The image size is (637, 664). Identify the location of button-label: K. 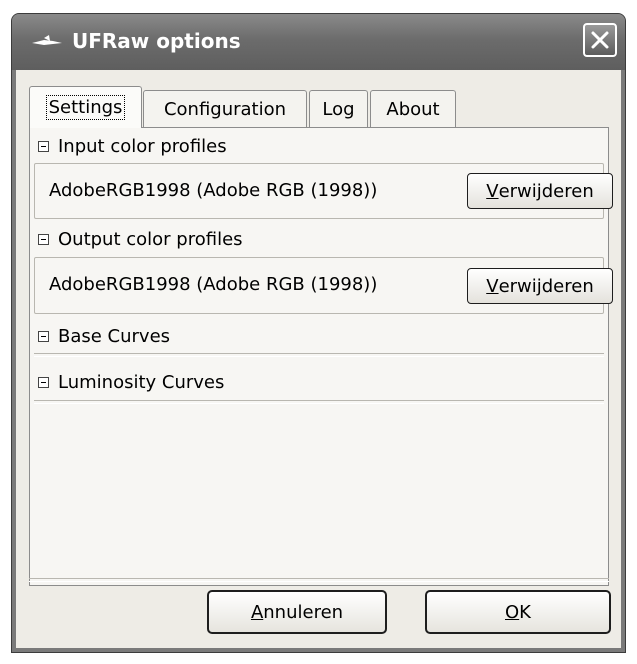
(525, 612).